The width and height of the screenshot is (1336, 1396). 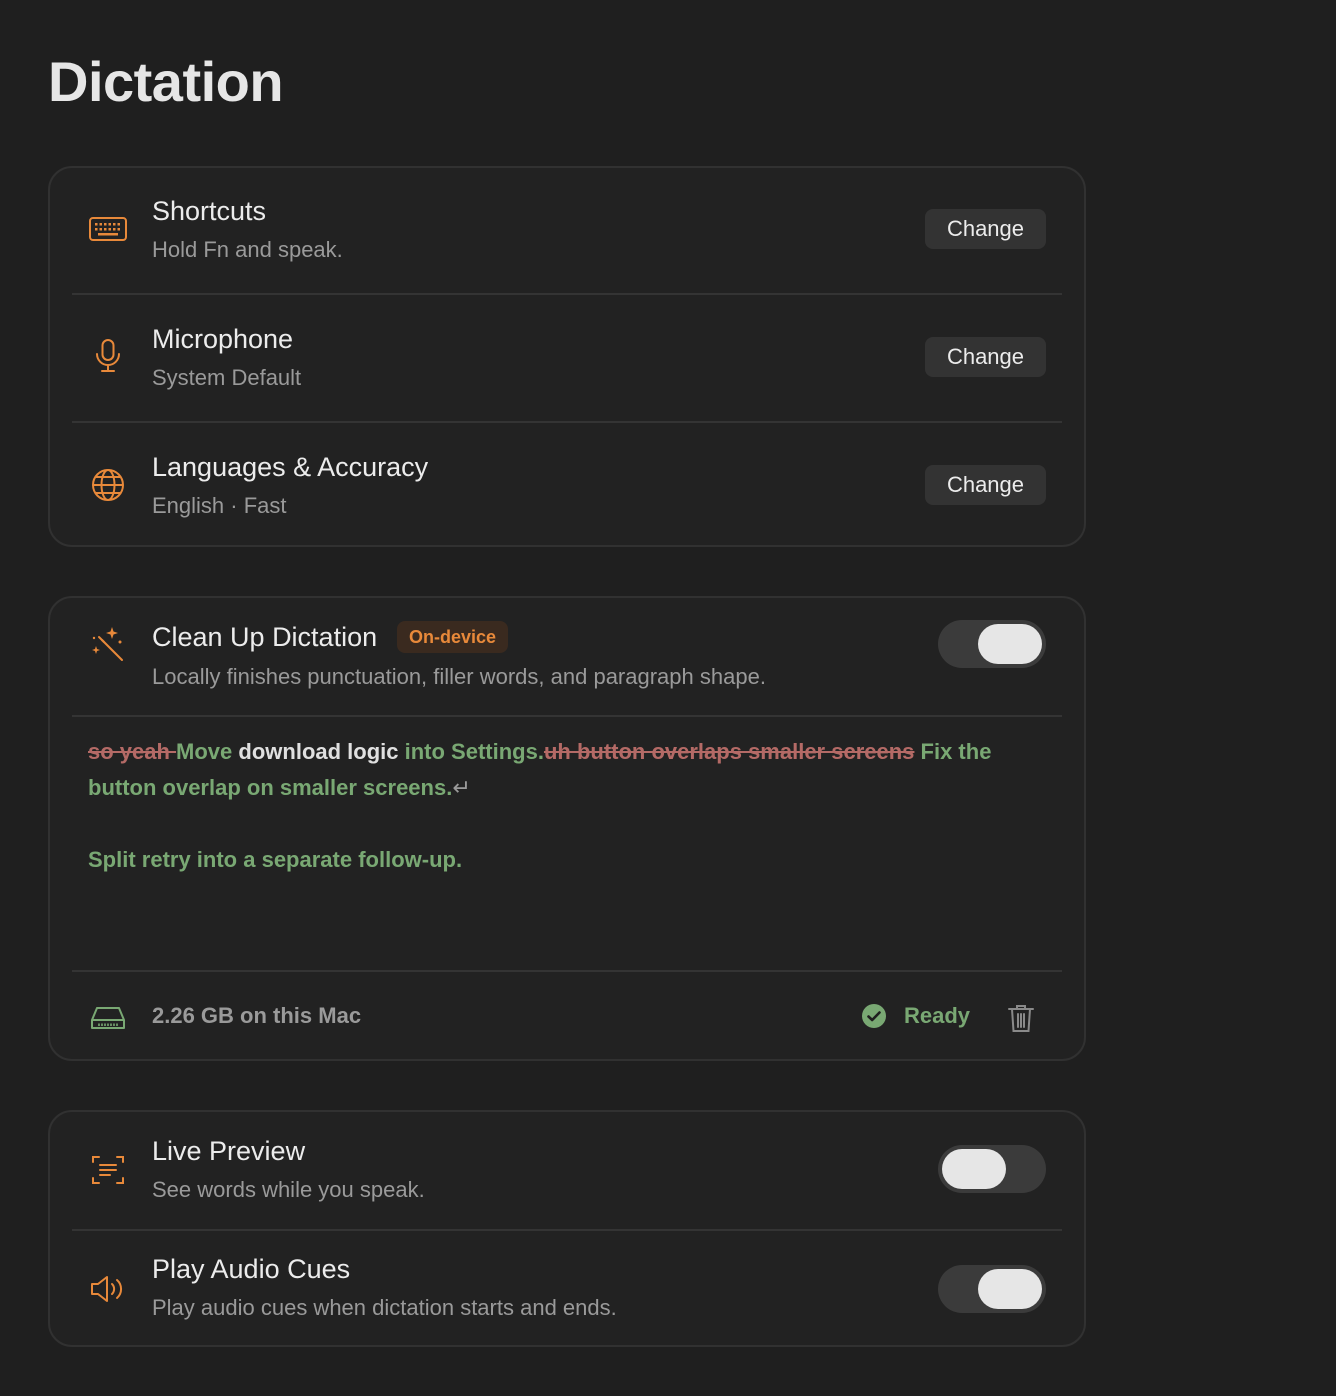 I want to click on microphone-icon, so click(x=108, y=356).